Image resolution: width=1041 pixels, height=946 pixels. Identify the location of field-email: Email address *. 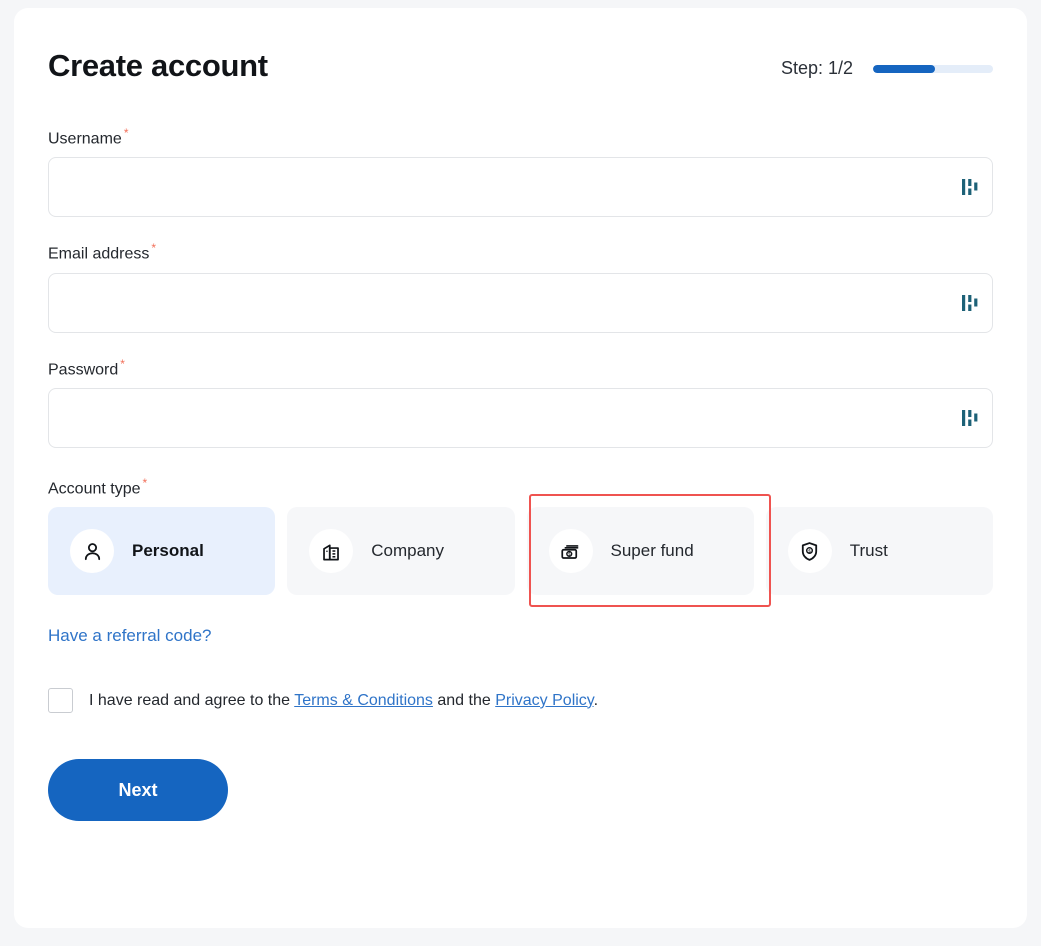
(520, 287).